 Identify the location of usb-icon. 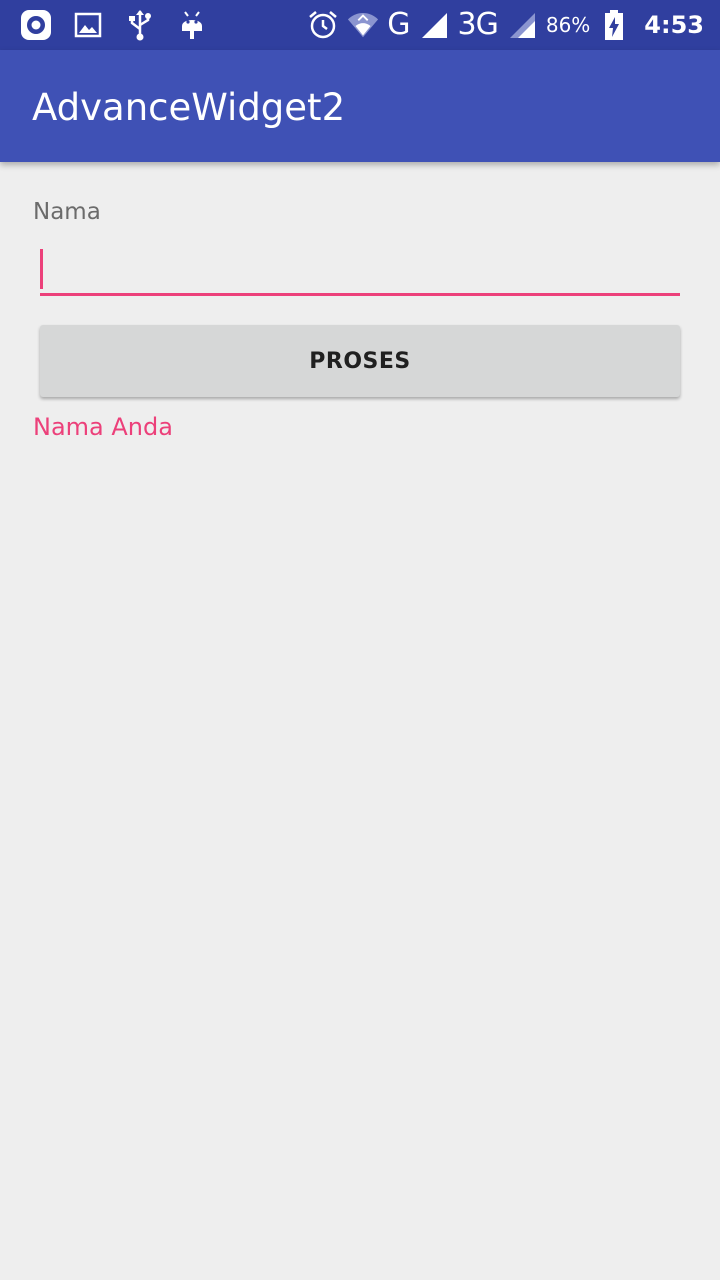
(140, 25).